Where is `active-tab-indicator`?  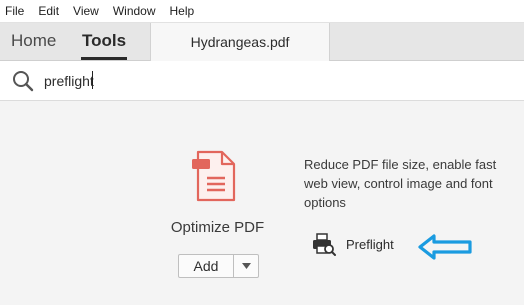 active-tab-indicator is located at coordinates (104, 58).